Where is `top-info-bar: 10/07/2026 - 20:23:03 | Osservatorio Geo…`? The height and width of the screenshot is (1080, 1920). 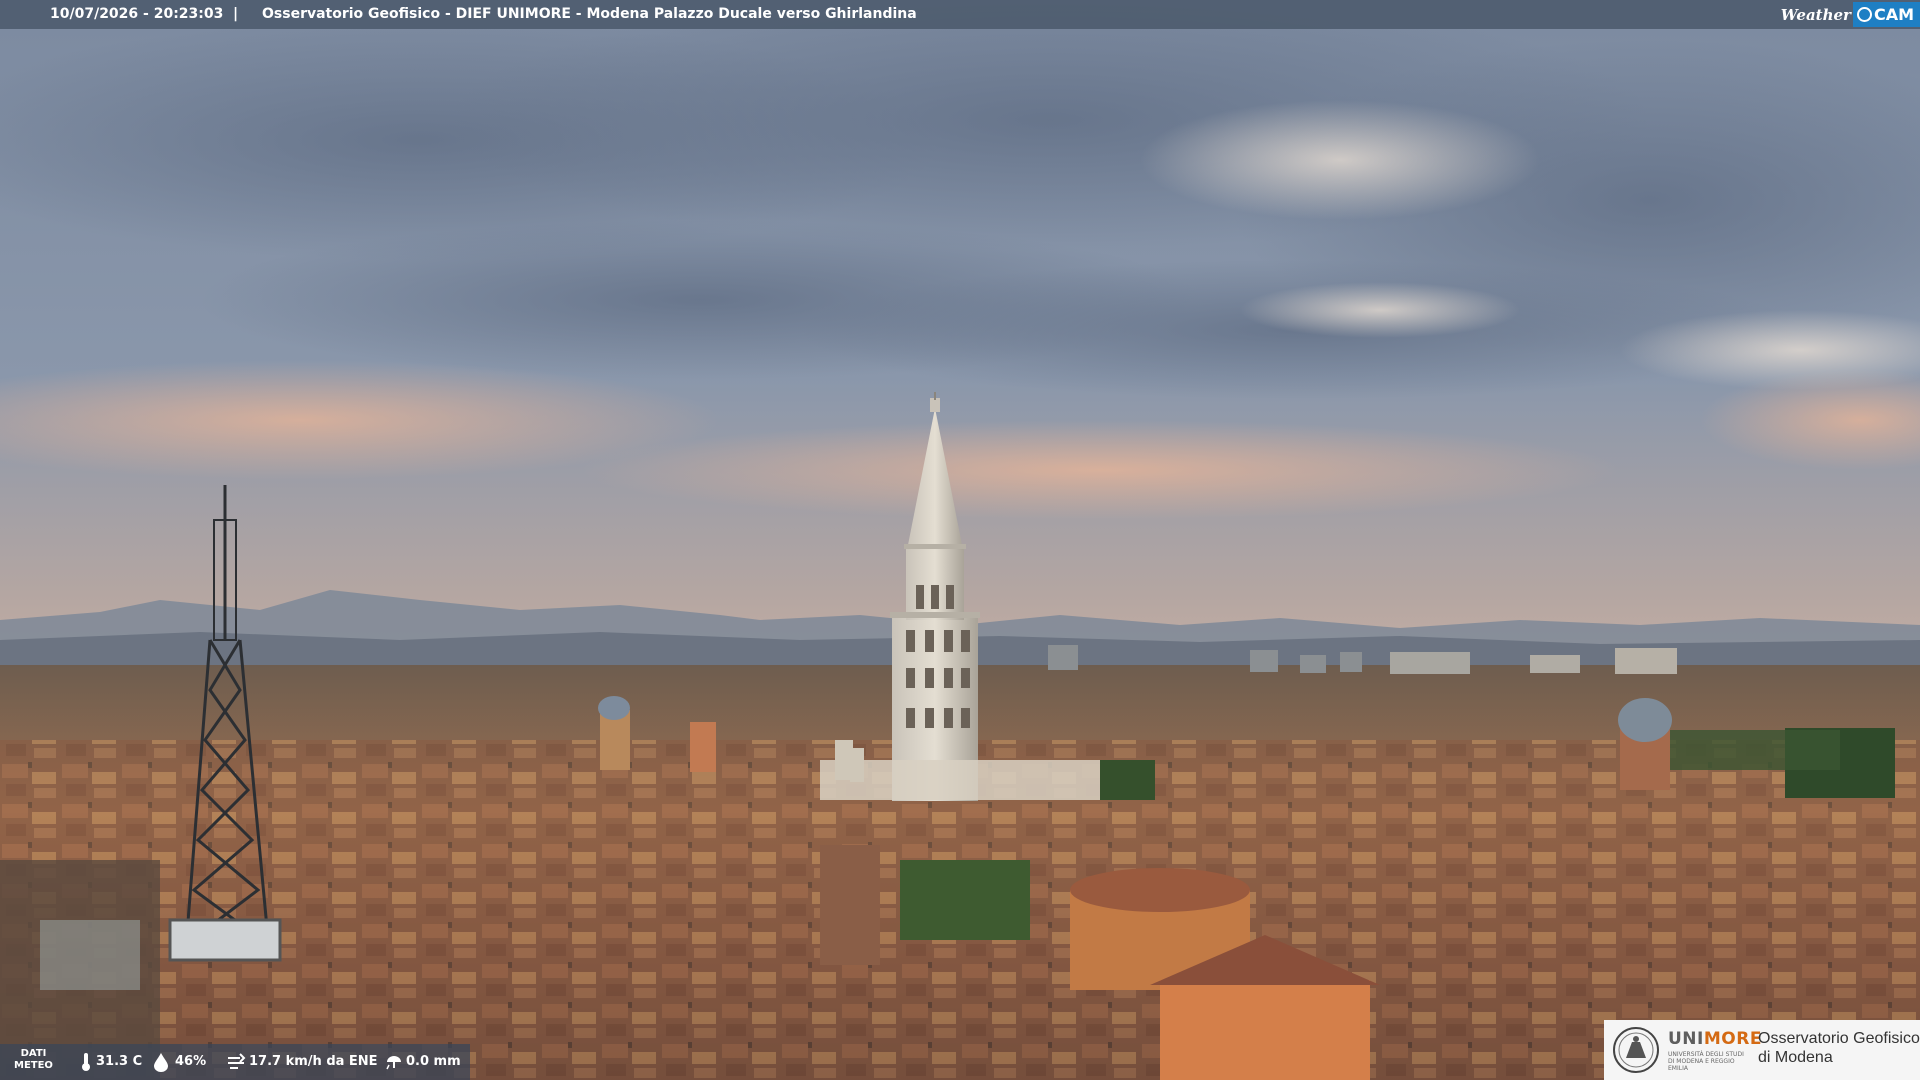 top-info-bar: 10/07/2026 - 20:23:03 | Osservatorio Geo… is located at coordinates (960, 14).